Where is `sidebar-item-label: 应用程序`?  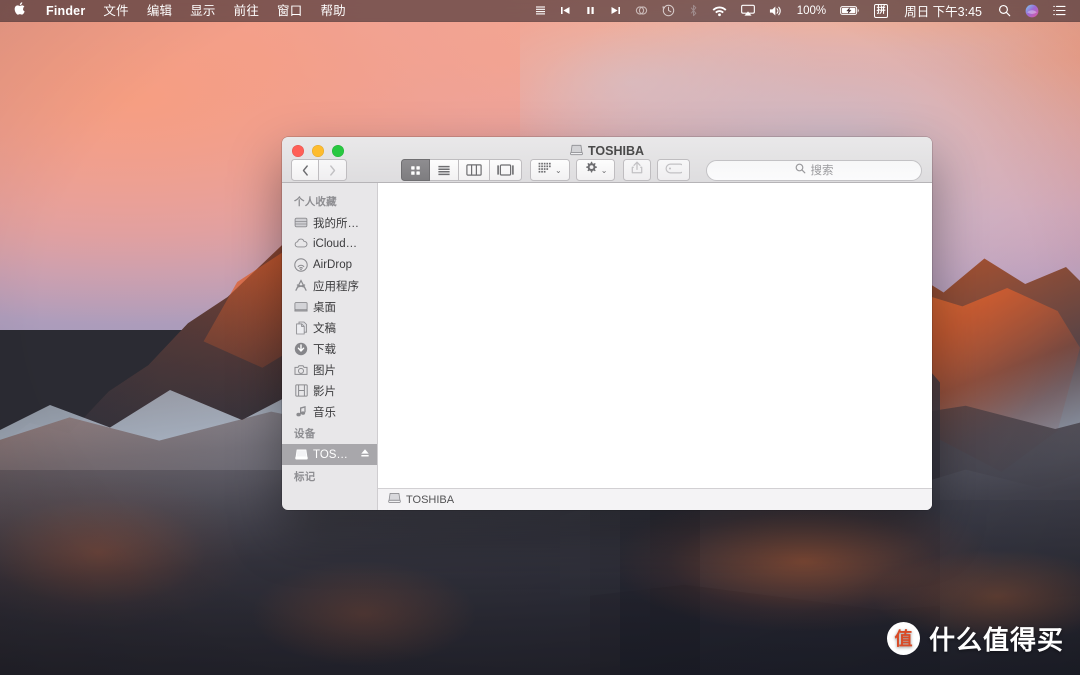 sidebar-item-label: 应用程序 is located at coordinates (336, 286).